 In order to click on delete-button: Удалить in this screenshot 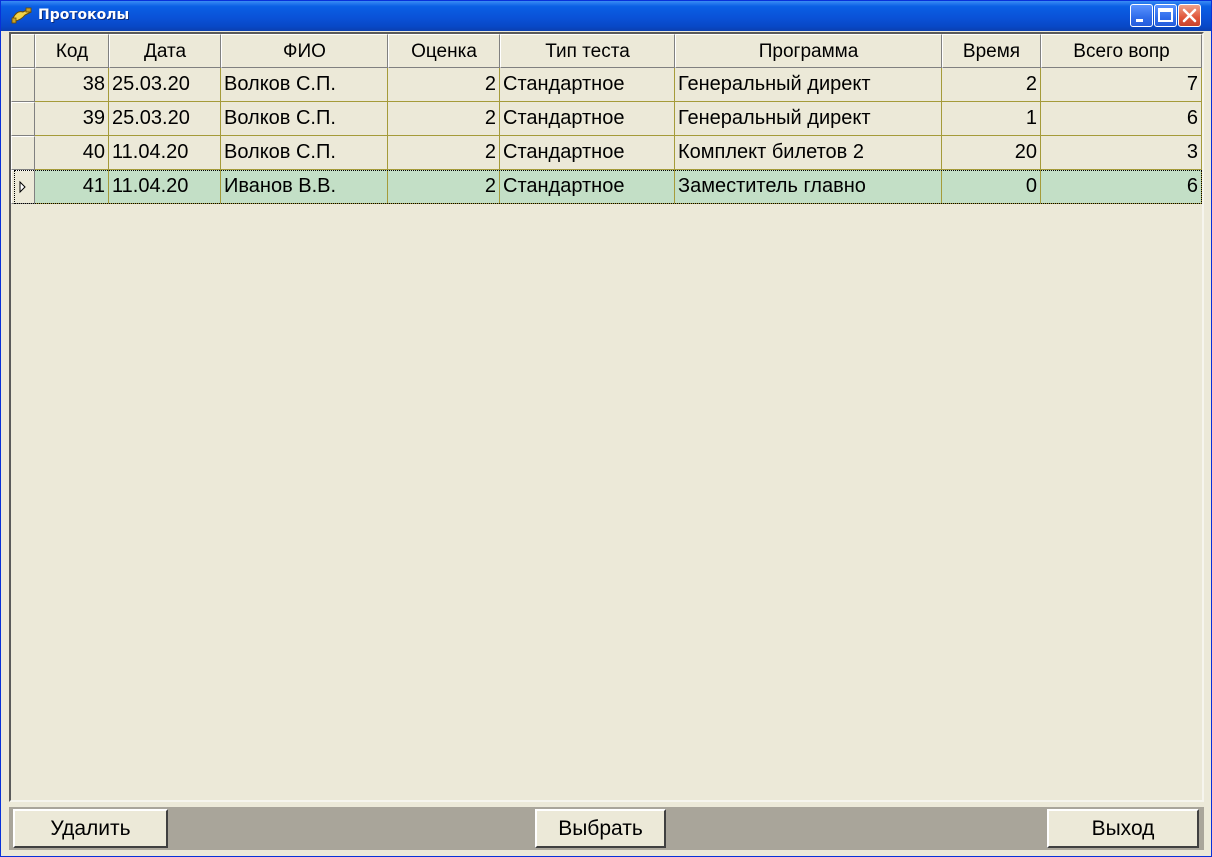, I will do `click(90, 828)`.